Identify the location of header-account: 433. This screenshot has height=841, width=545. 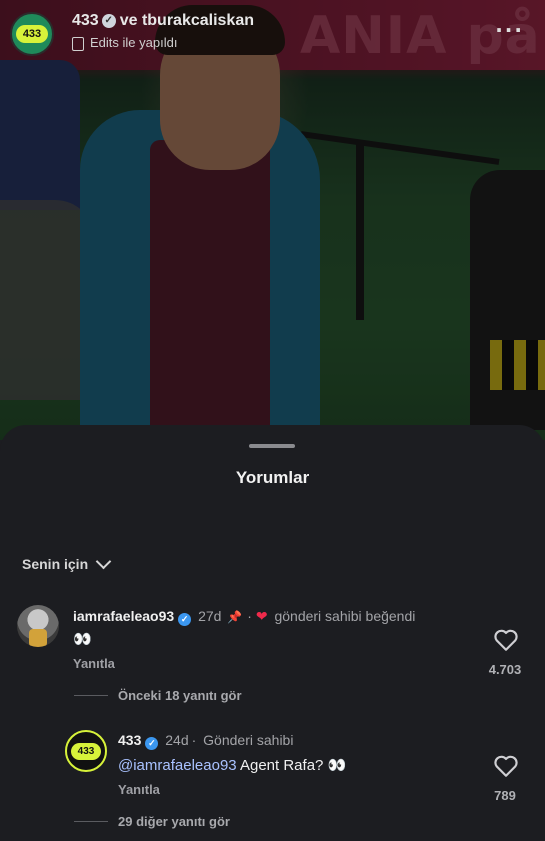
(85, 20).